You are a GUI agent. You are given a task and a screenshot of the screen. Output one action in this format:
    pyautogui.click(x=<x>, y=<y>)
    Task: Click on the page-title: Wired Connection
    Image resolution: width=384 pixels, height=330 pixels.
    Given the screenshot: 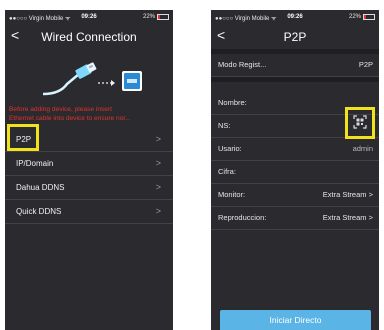 What is the action you would take?
    pyautogui.click(x=89, y=37)
    